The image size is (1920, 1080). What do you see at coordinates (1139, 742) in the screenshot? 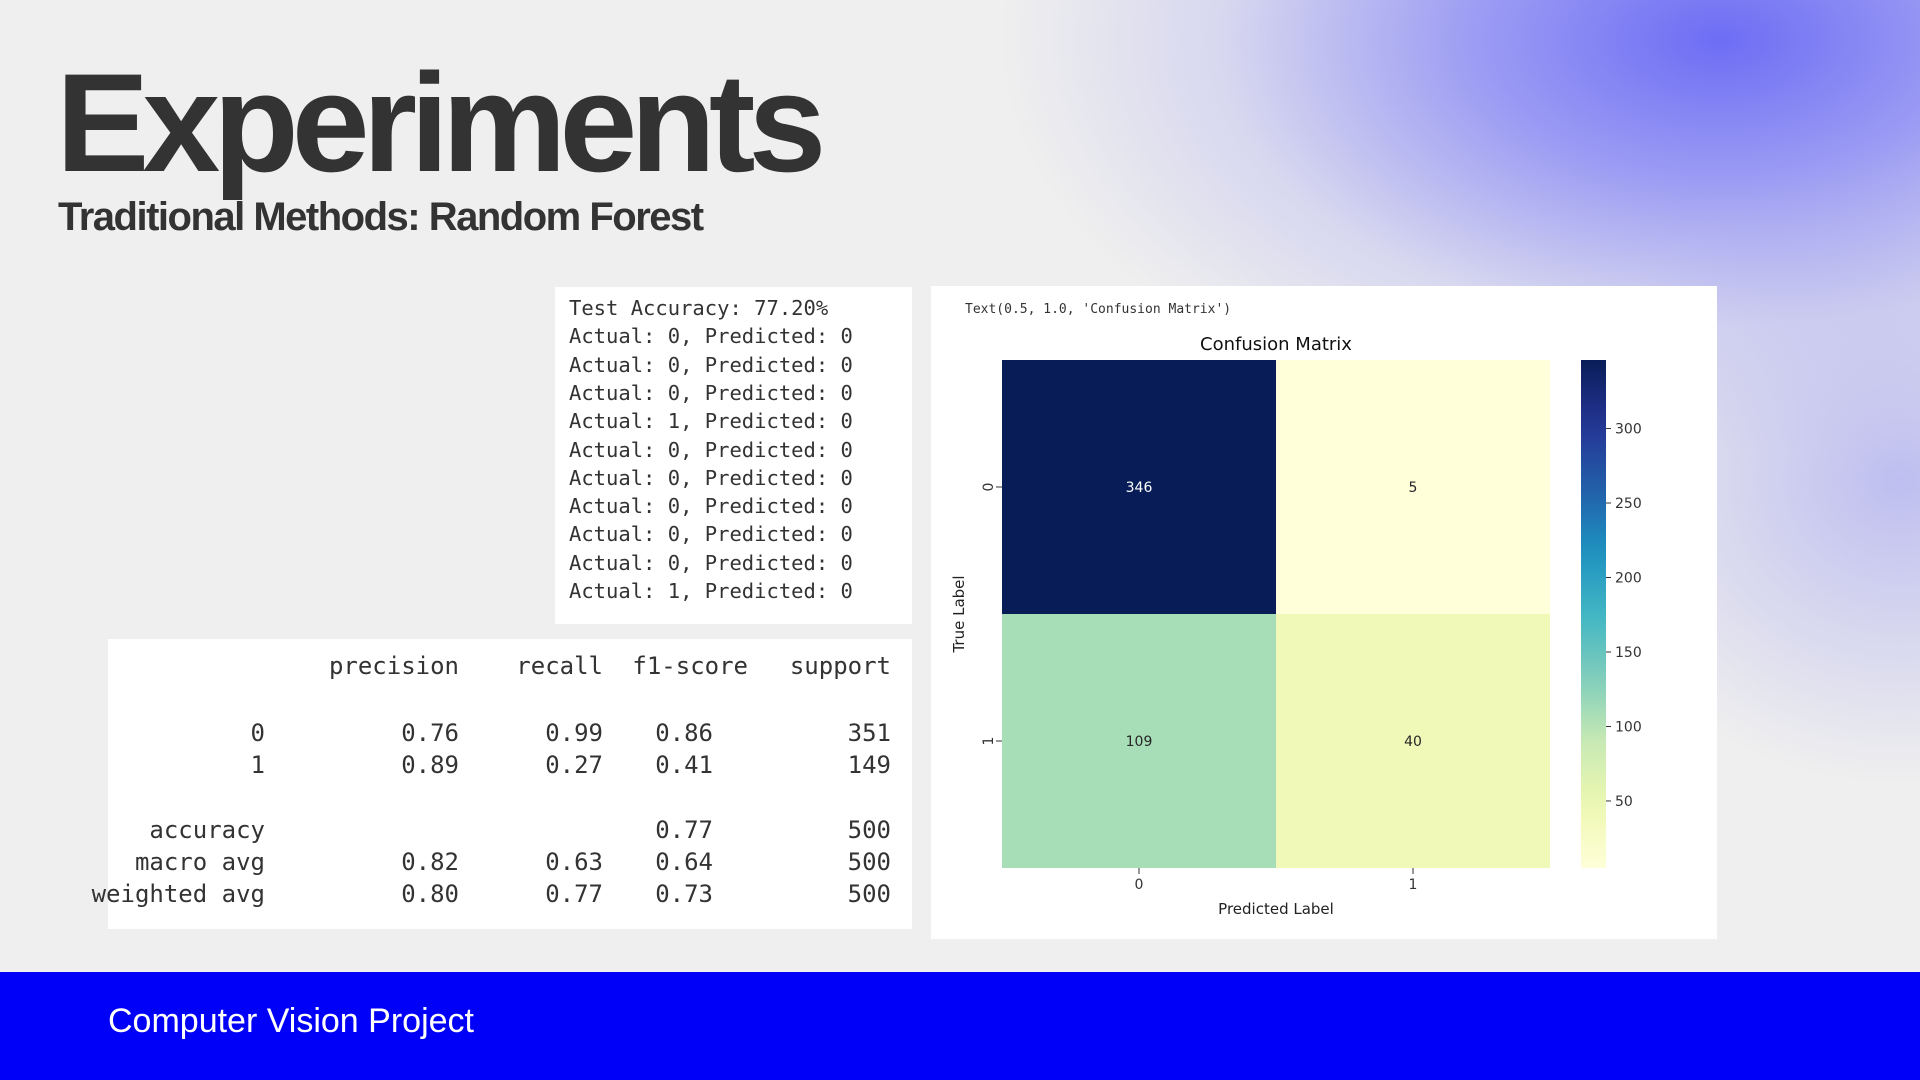
I see `heatmap-cell-label: 109` at bounding box center [1139, 742].